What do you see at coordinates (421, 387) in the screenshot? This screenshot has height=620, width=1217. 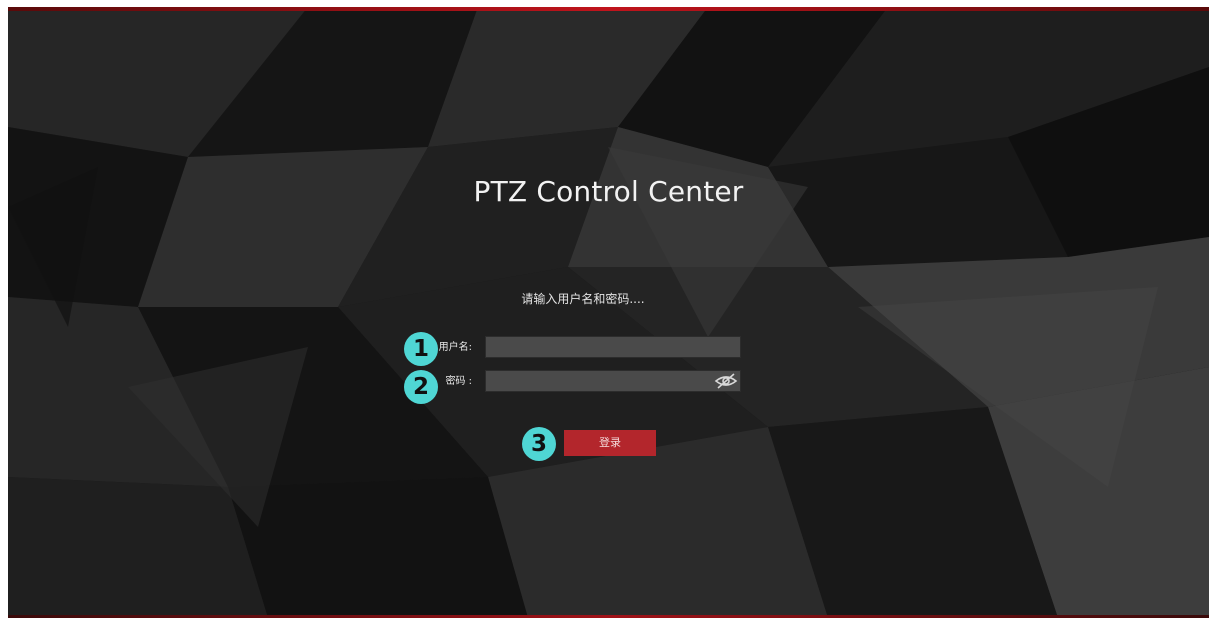 I see `annotation-badge-2: 2` at bounding box center [421, 387].